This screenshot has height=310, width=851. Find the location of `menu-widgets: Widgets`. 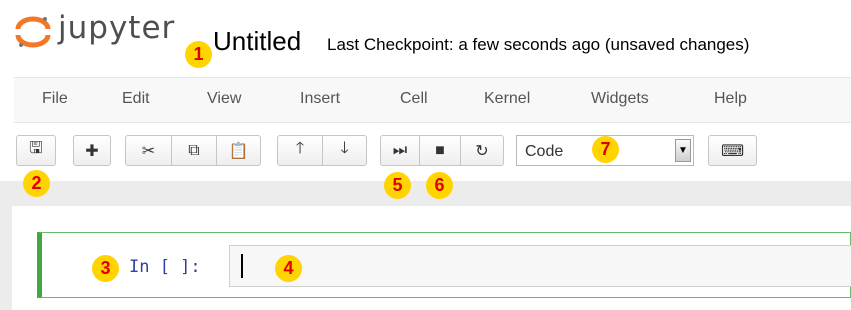

menu-widgets: Widgets is located at coordinates (620, 99).